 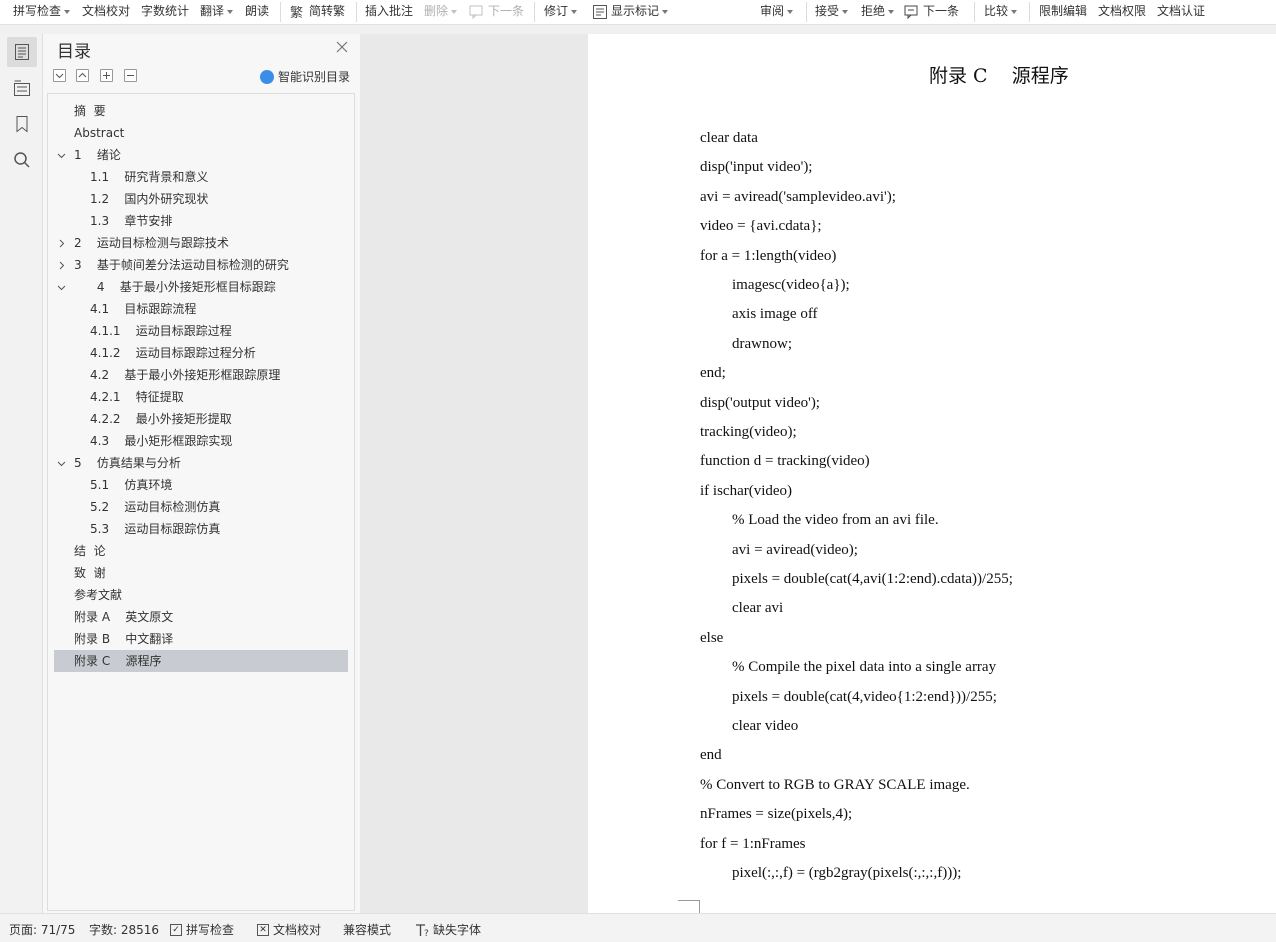 I want to click on toc-item: 4.2 基于最小外接矩形框跟踪原理, so click(x=201, y=375).